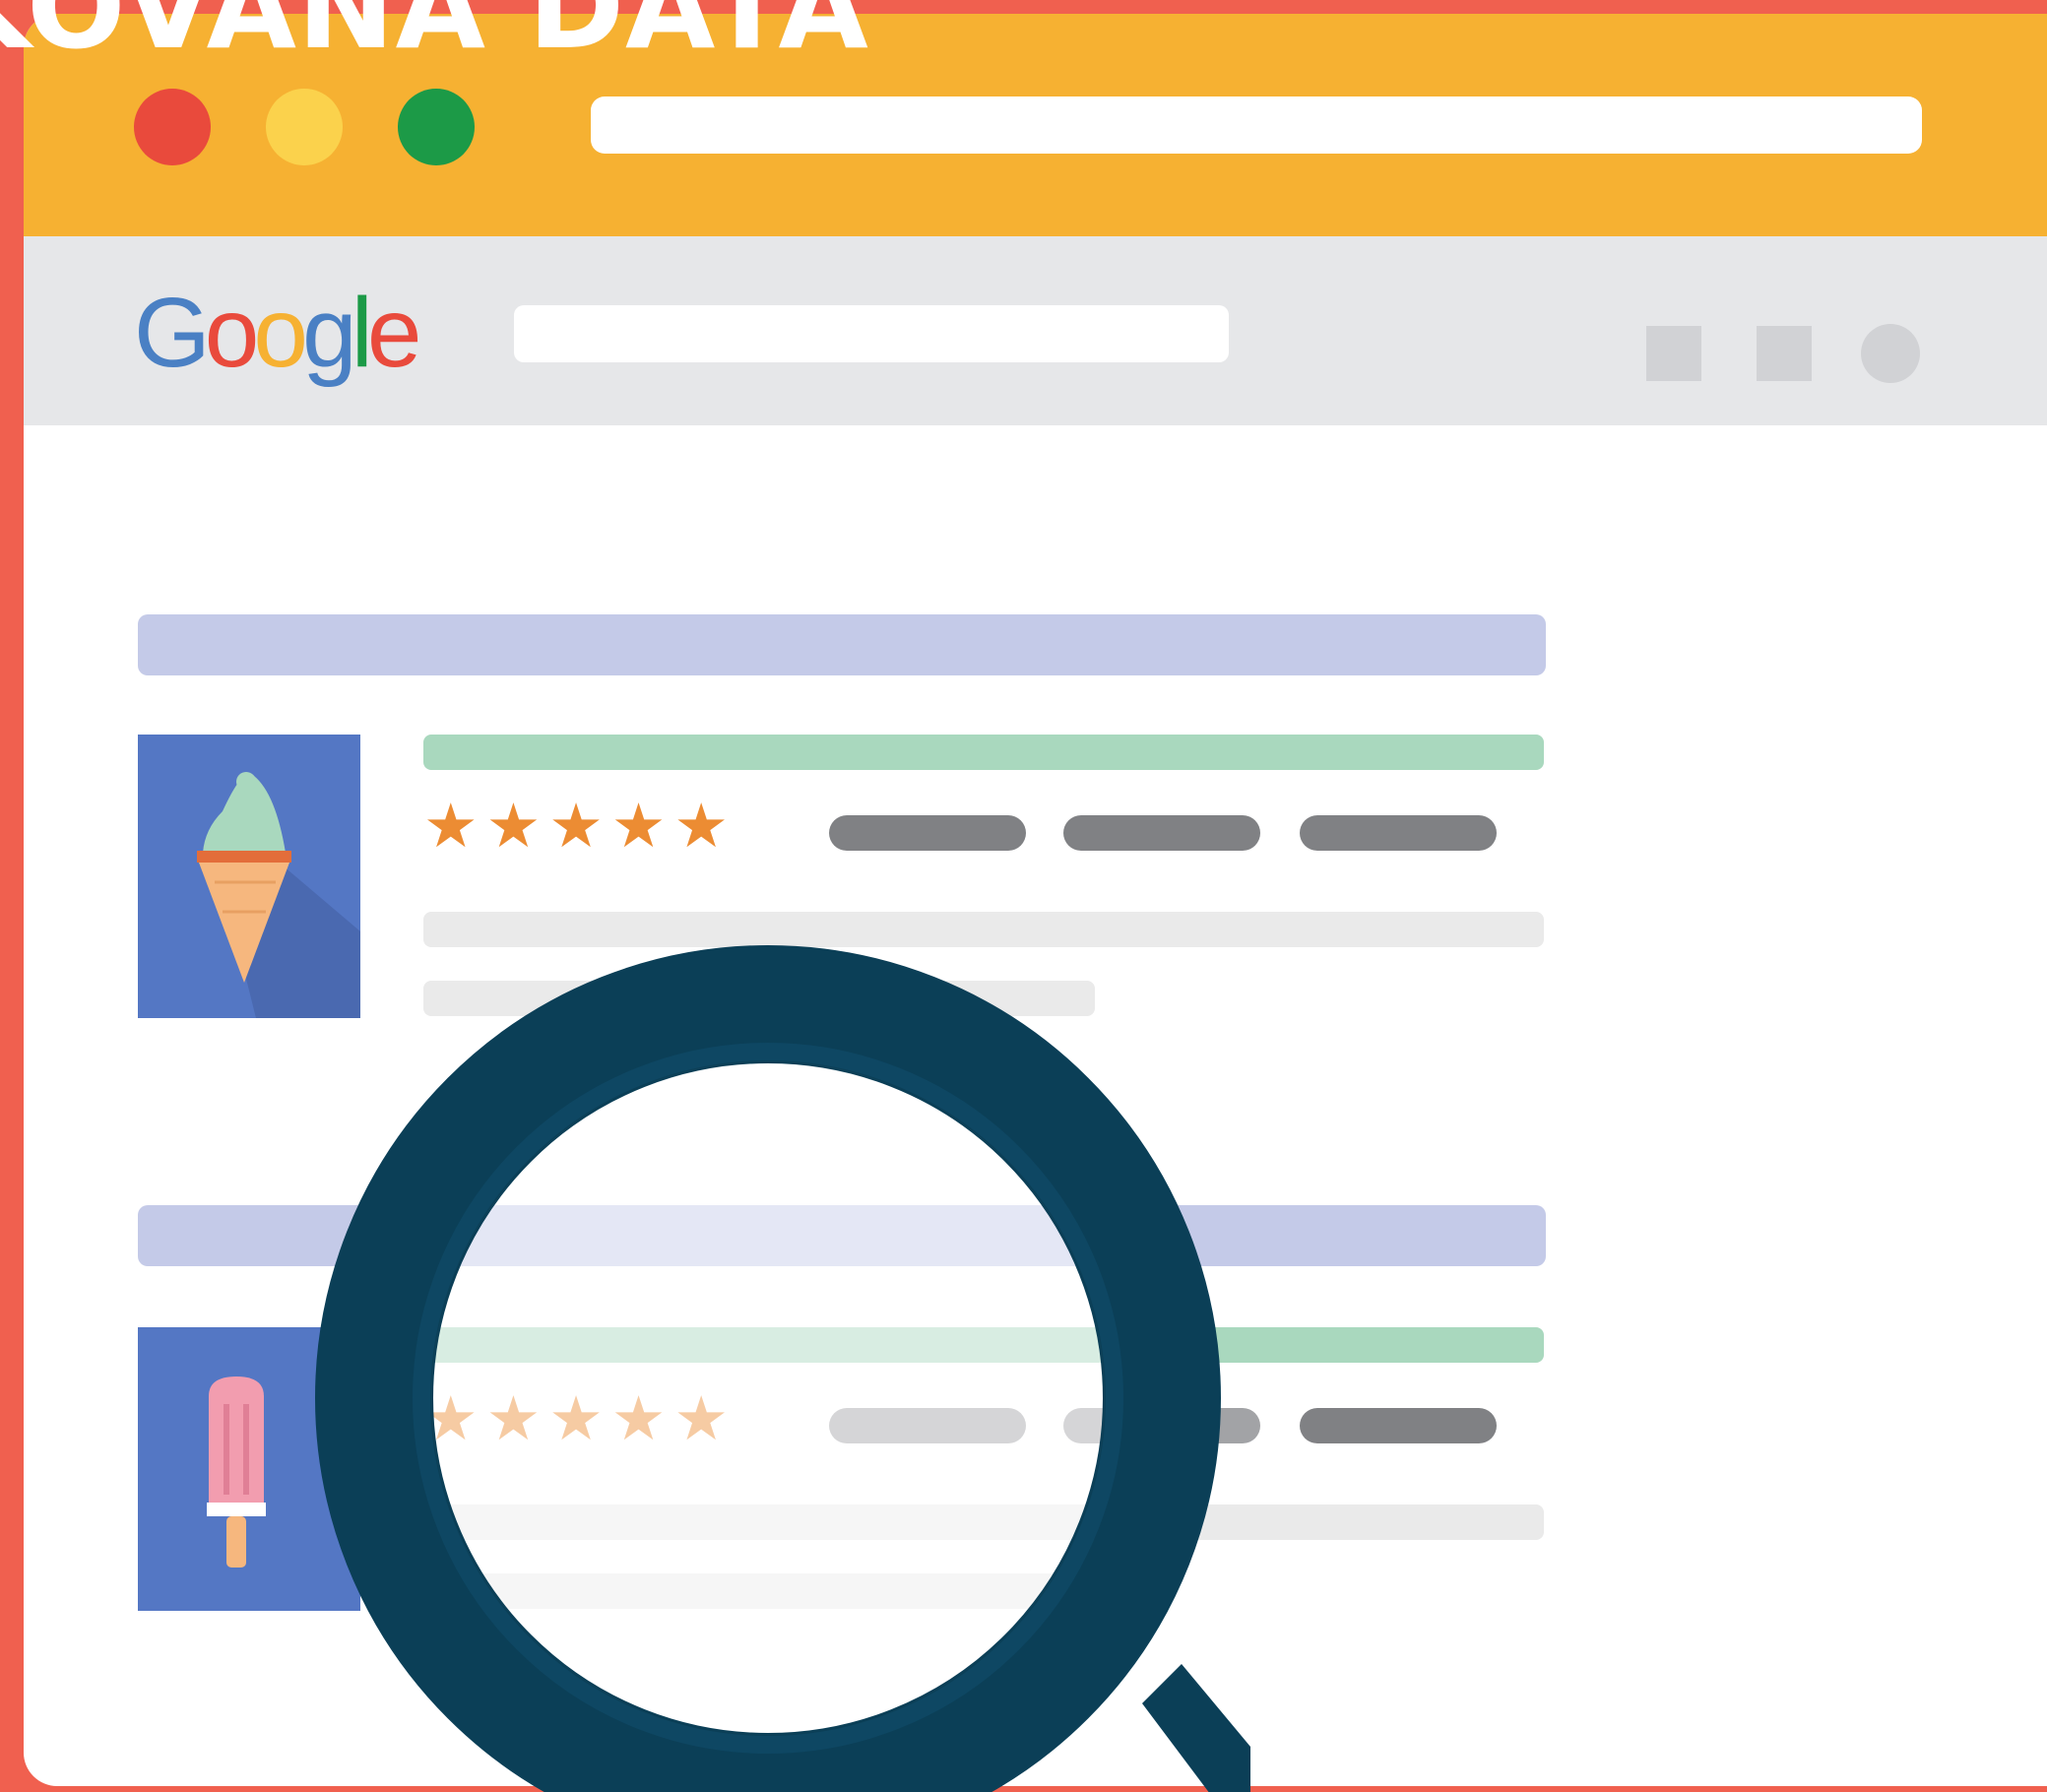 The width and height of the screenshot is (2047, 1792). Describe the element at coordinates (983, 929) in the screenshot. I see `result-snippet-line` at that location.